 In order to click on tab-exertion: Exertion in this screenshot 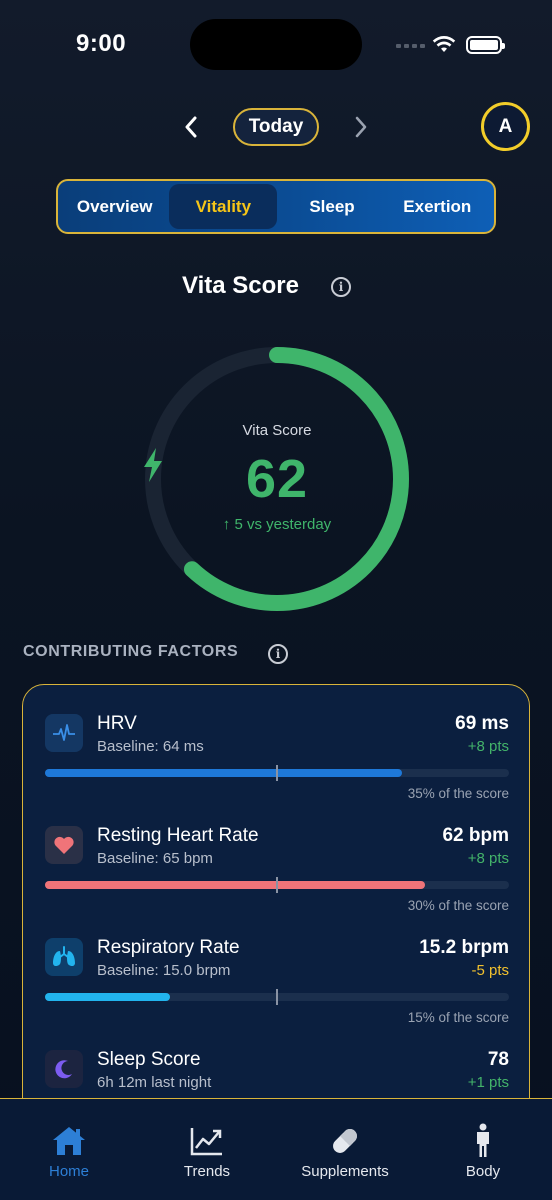, I will do `click(437, 206)`.